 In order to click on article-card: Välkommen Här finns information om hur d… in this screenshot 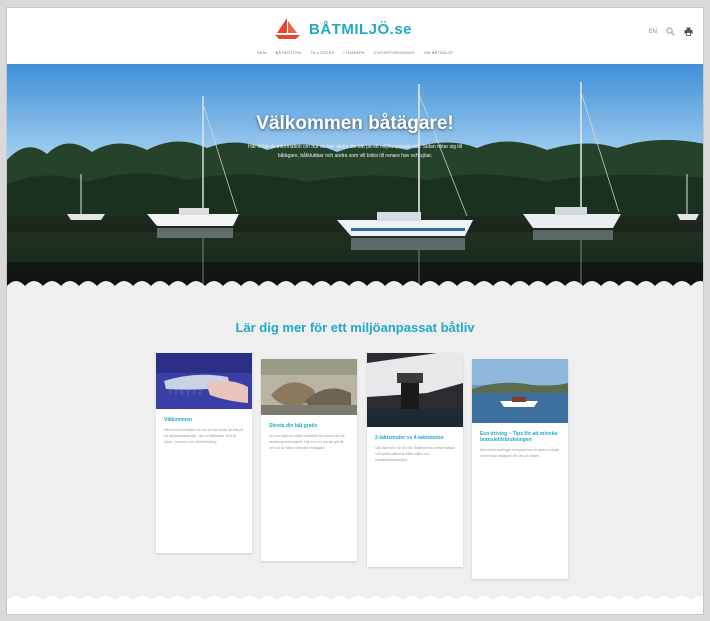, I will do `click(204, 453)`.